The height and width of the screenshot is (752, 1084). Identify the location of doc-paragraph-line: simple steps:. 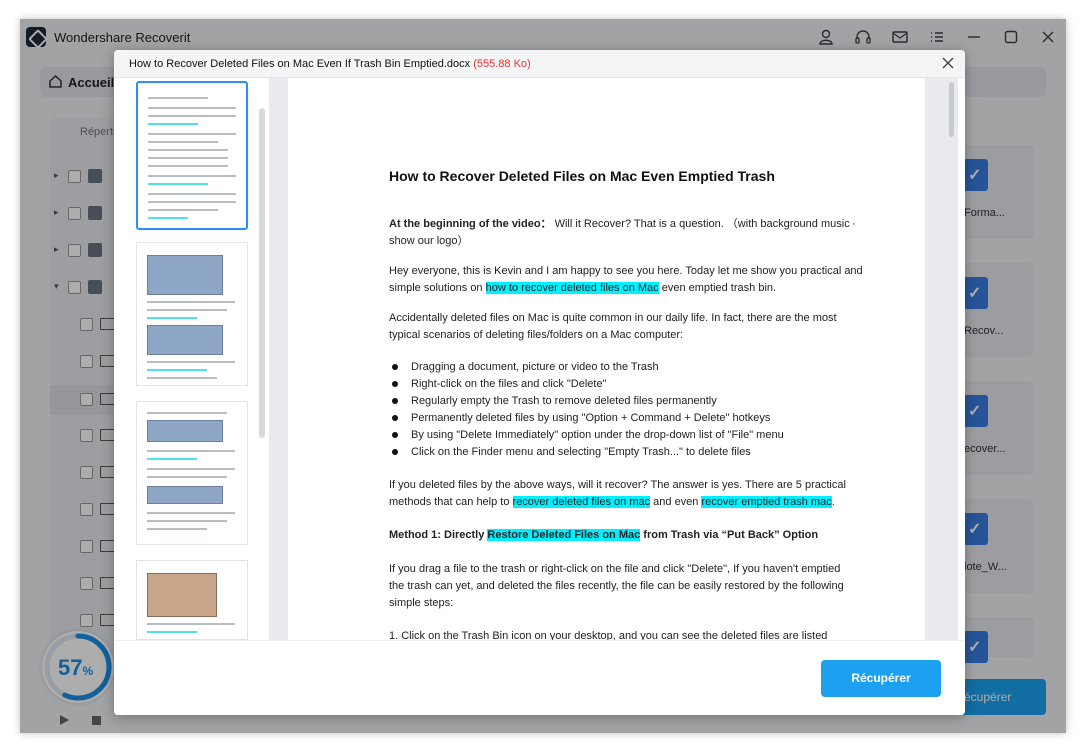
(421, 603).